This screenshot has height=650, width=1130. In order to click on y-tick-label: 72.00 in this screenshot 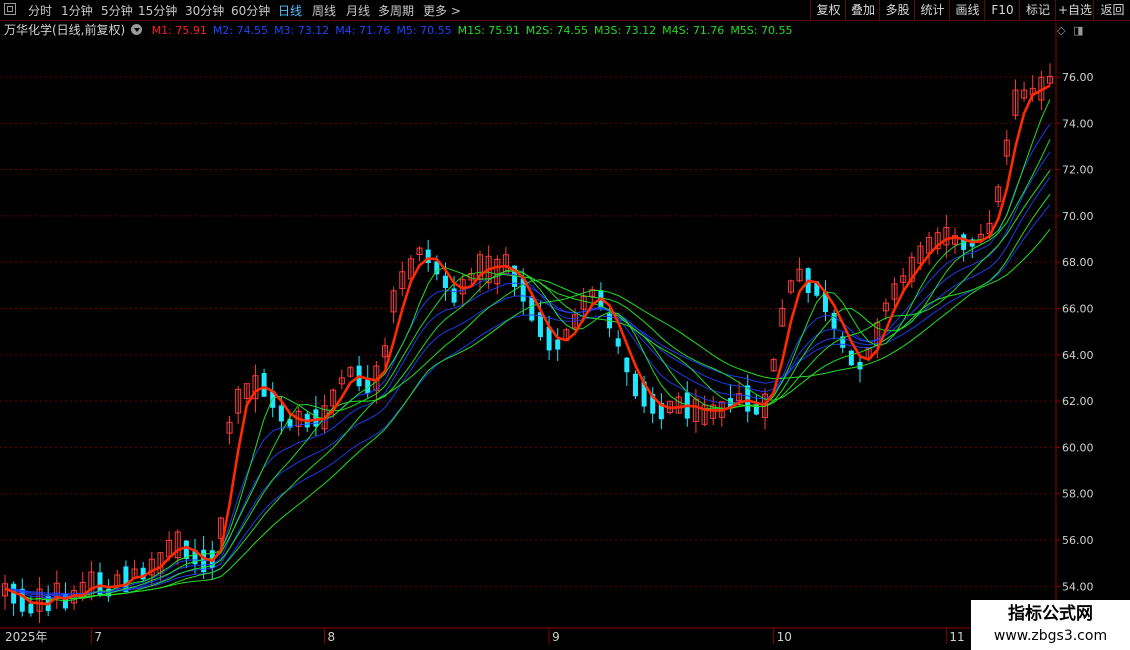, I will do `click(1078, 170)`.